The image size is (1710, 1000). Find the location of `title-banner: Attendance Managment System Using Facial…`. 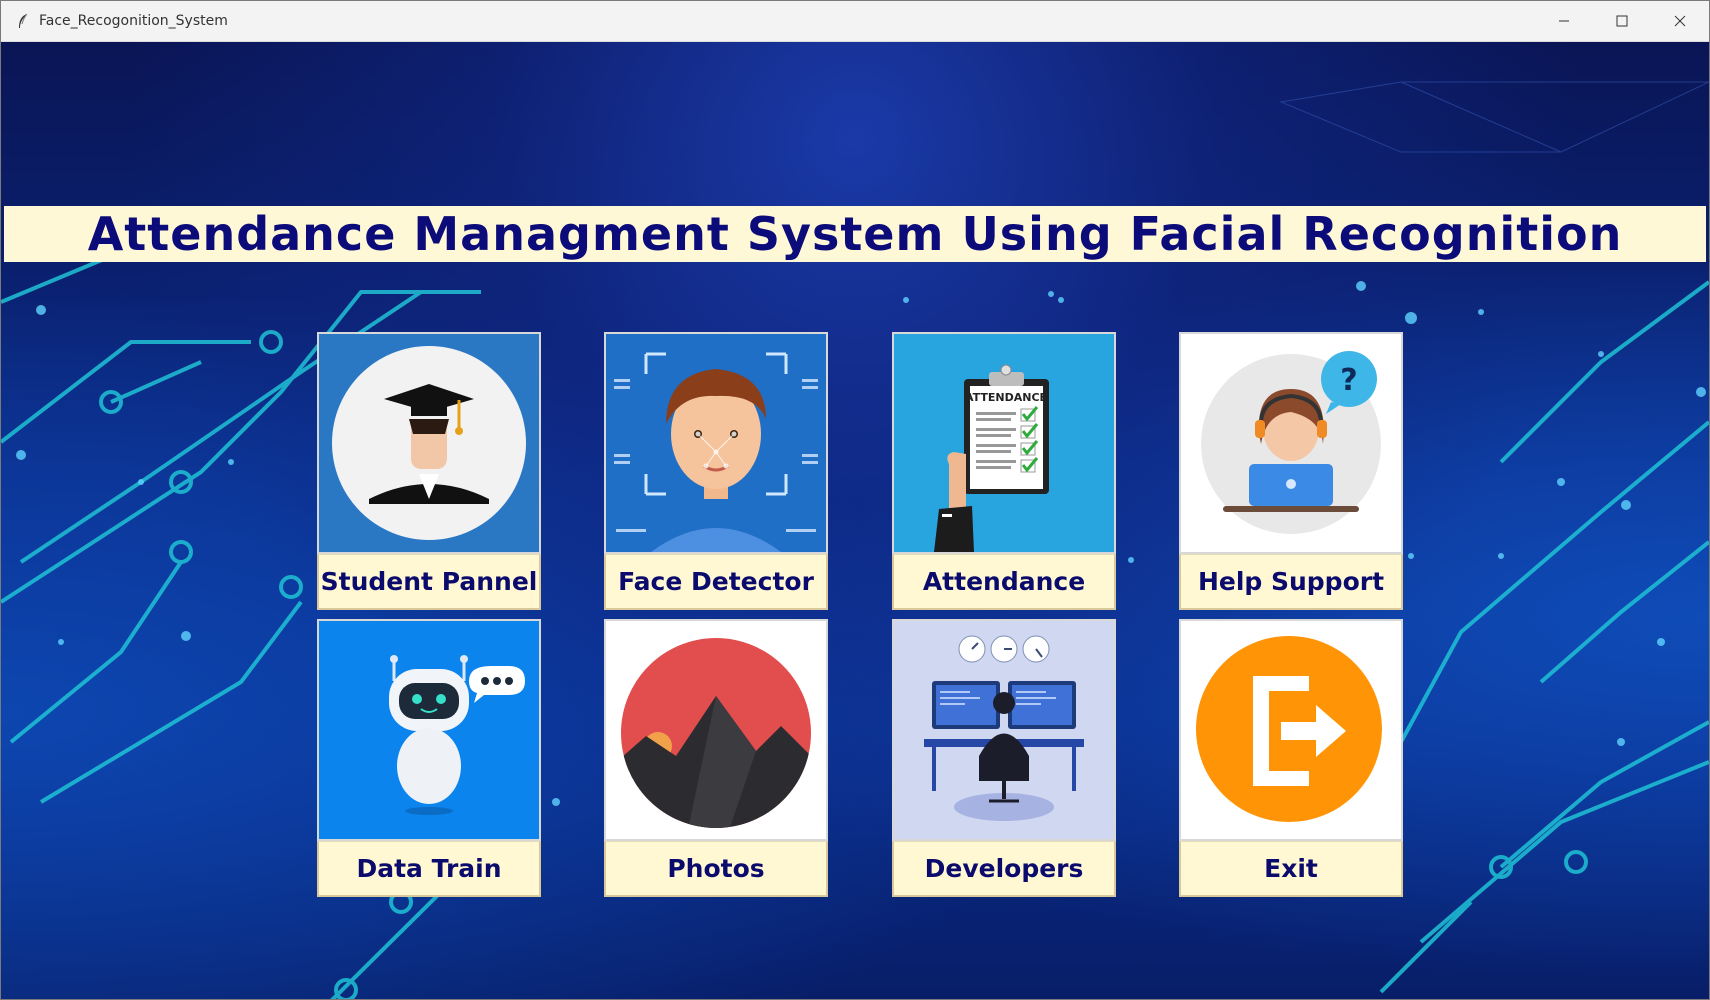

title-banner: Attendance Managment System Using Facial… is located at coordinates (855, 234).